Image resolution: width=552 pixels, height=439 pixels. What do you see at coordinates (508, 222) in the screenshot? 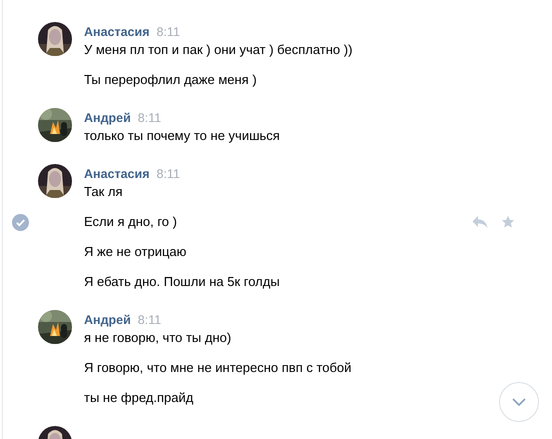
I see `star-icon` at bounding box center [508, 222].